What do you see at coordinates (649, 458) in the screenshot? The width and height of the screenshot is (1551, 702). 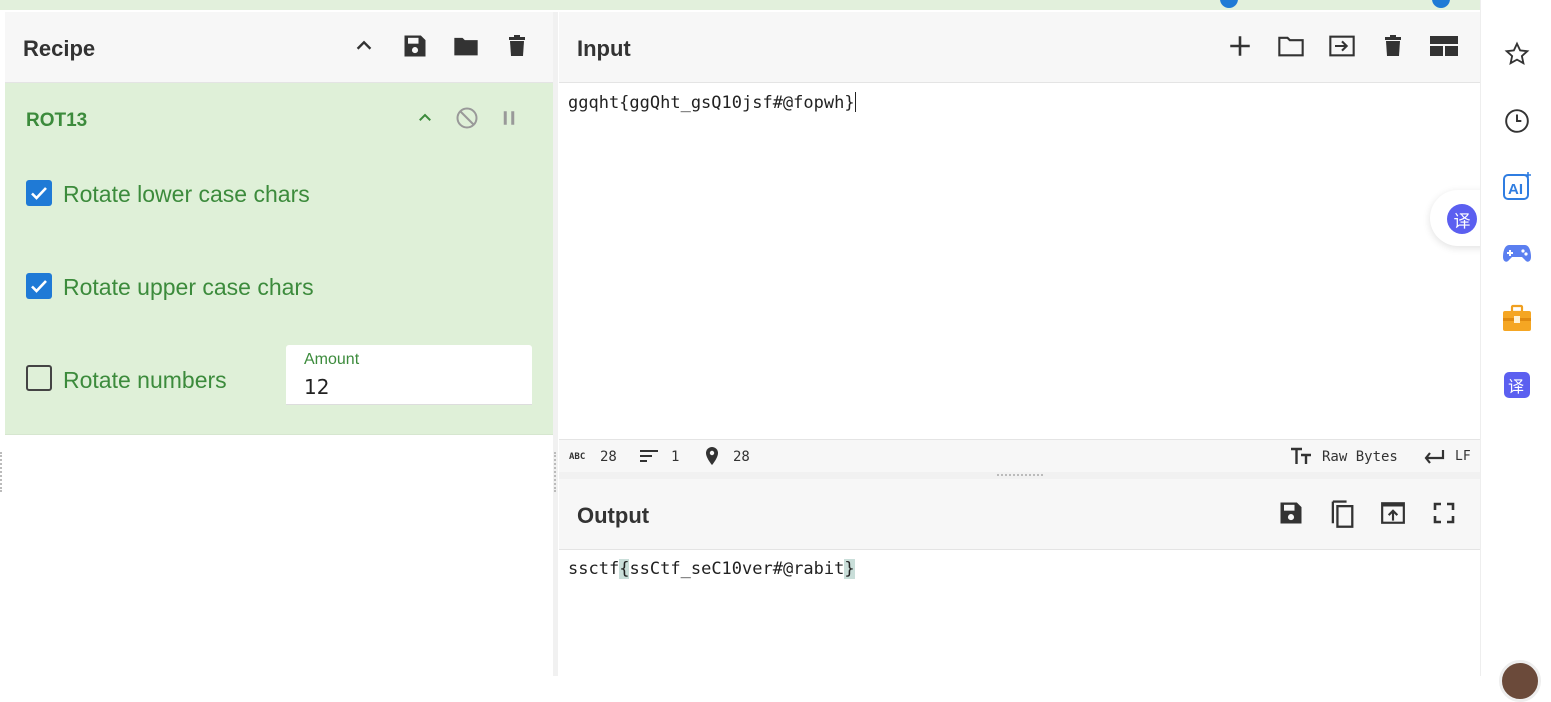 I see `lines-icon` at bounding box center [649, 458].